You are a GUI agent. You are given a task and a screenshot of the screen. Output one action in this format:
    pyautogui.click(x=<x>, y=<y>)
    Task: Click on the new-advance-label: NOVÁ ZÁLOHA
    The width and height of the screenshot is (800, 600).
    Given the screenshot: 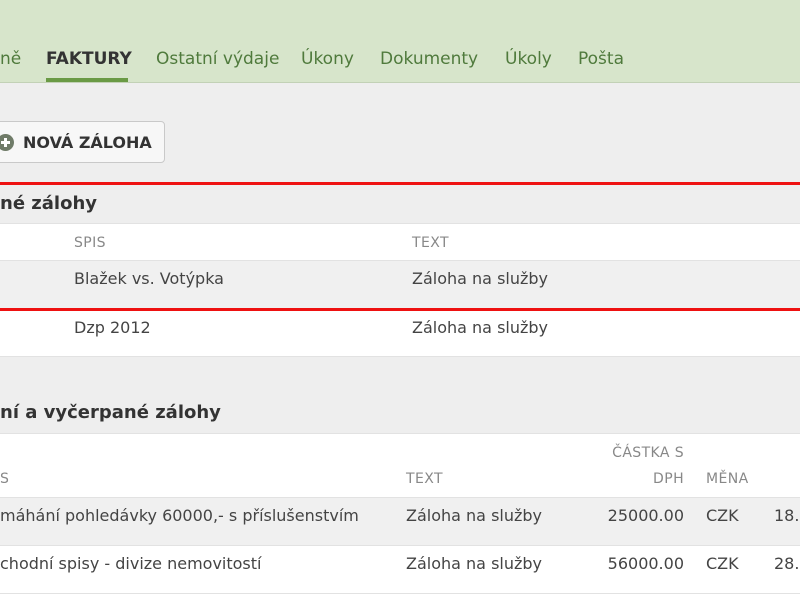 What is the action you would take?
    pyautogui.click(x=87, y=142)
    